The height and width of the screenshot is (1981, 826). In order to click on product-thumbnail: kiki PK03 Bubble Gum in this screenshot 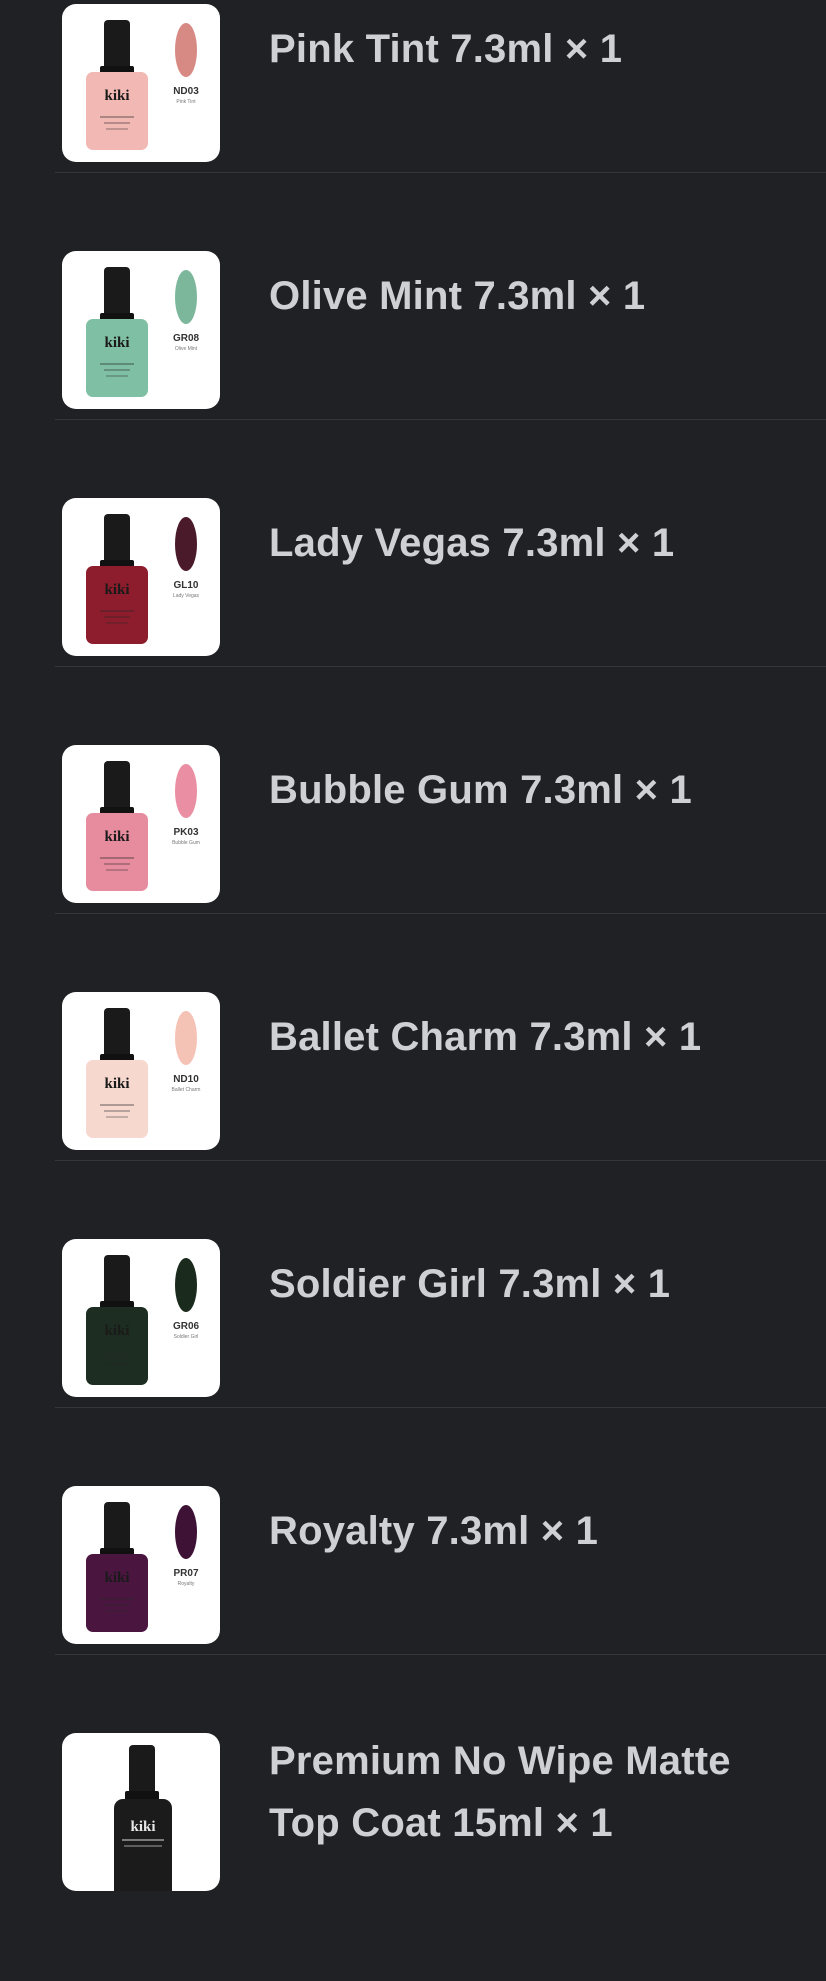, I will do `click(141, 824)`.